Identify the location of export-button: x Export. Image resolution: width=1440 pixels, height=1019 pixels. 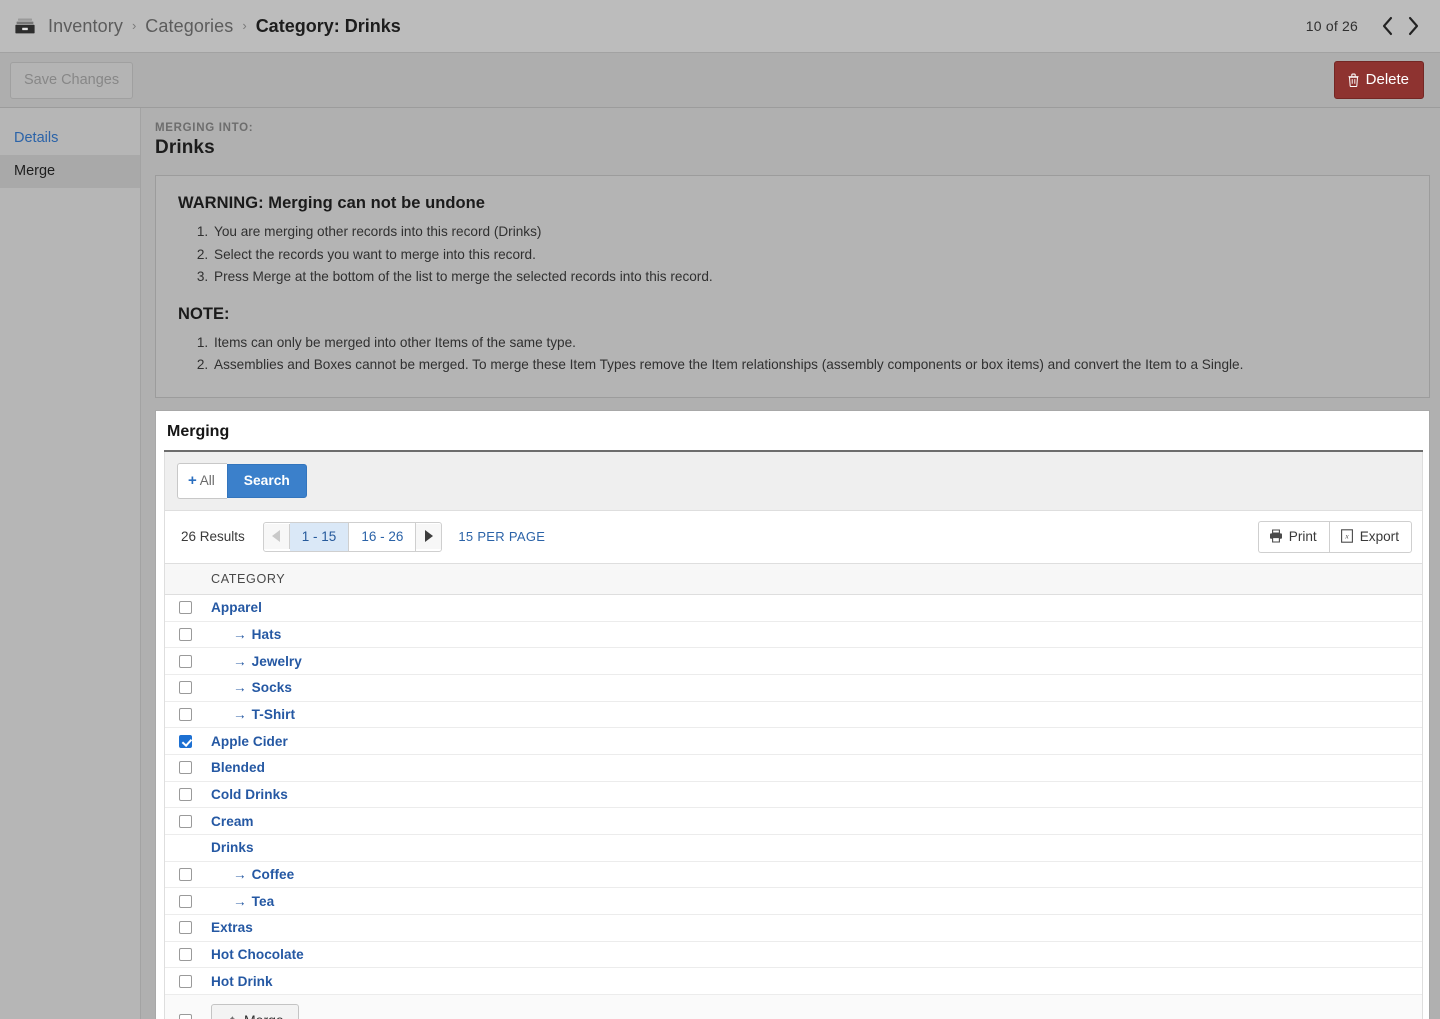
(1370, 536).